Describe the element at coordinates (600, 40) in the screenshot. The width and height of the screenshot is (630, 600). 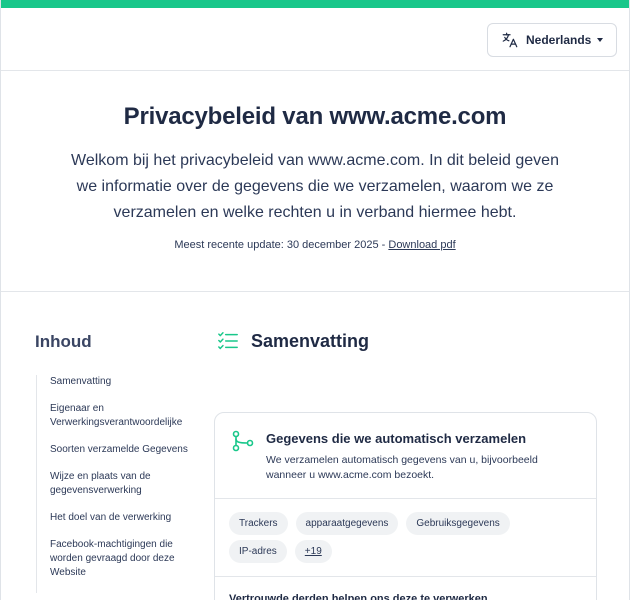
I see `chevron-down-icon` at that location.